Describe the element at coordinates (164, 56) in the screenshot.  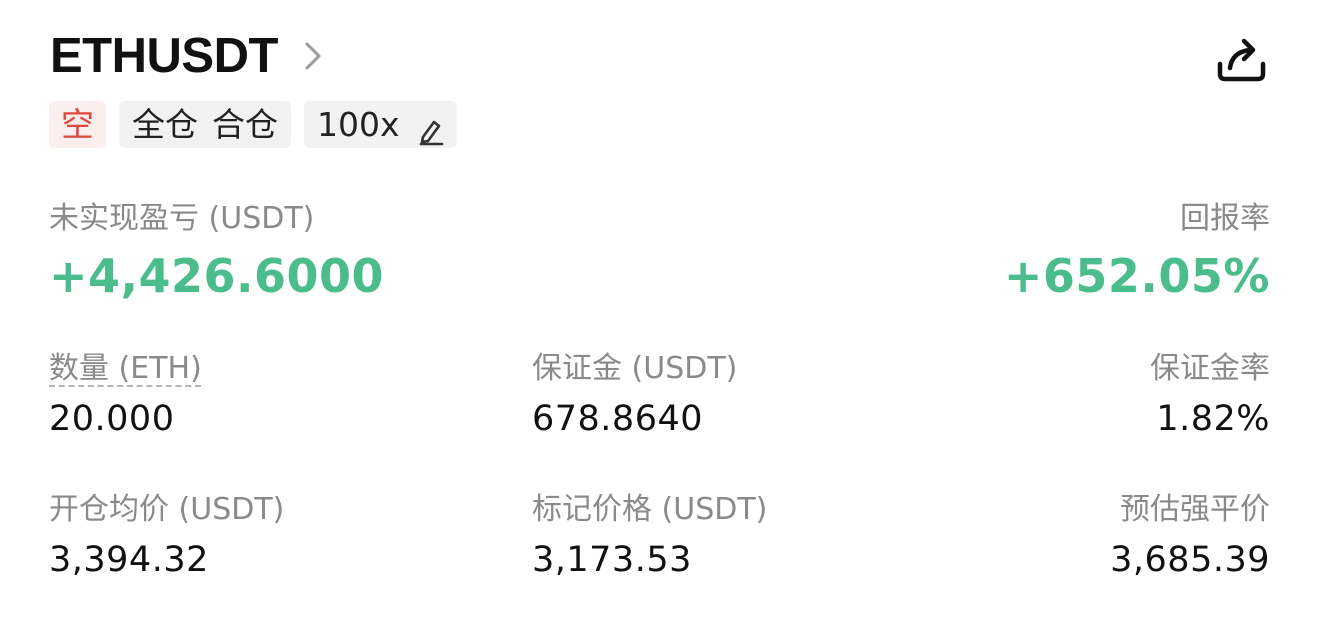
I see `symbol-title: ETHUSDT` at that location.